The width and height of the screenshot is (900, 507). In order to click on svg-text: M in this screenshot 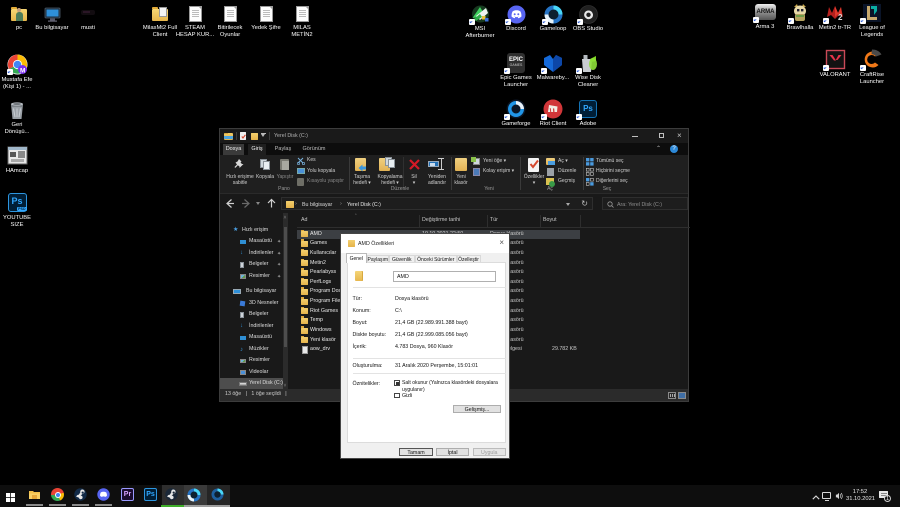, I will do `click(22, 70)`.